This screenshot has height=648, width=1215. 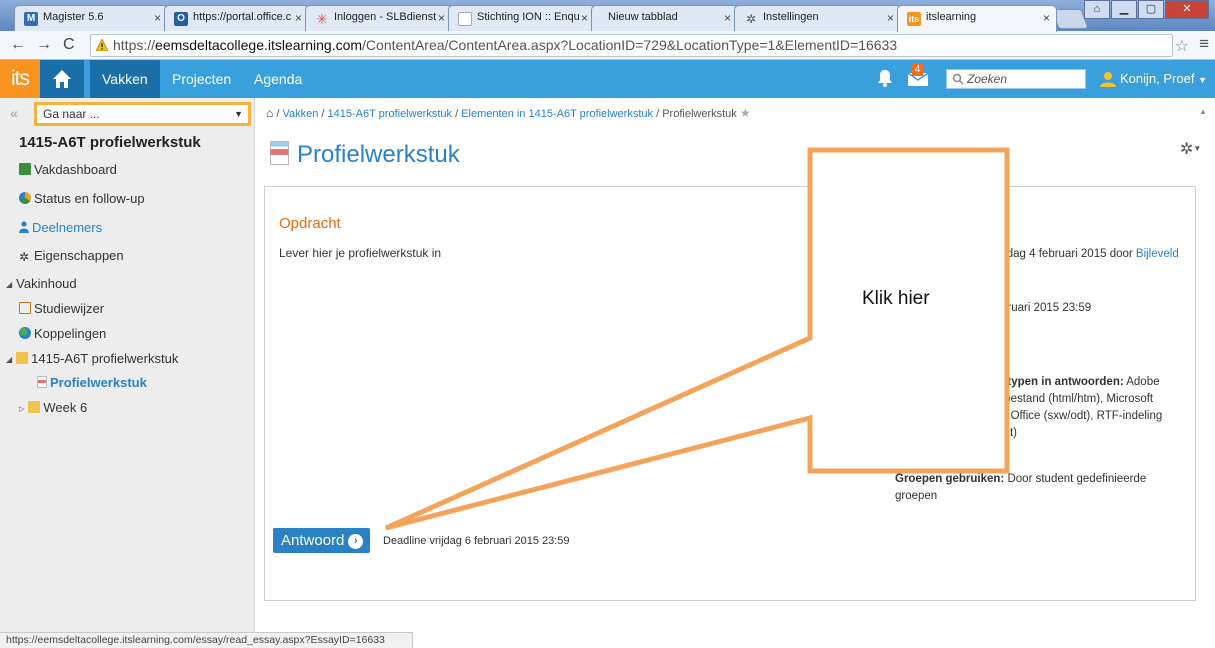 What do you see at coordinates (60, 227) in the screenshot?
I see `sidebar-item-deelnemers: Deelnemers` at bounding box center [60, 227].